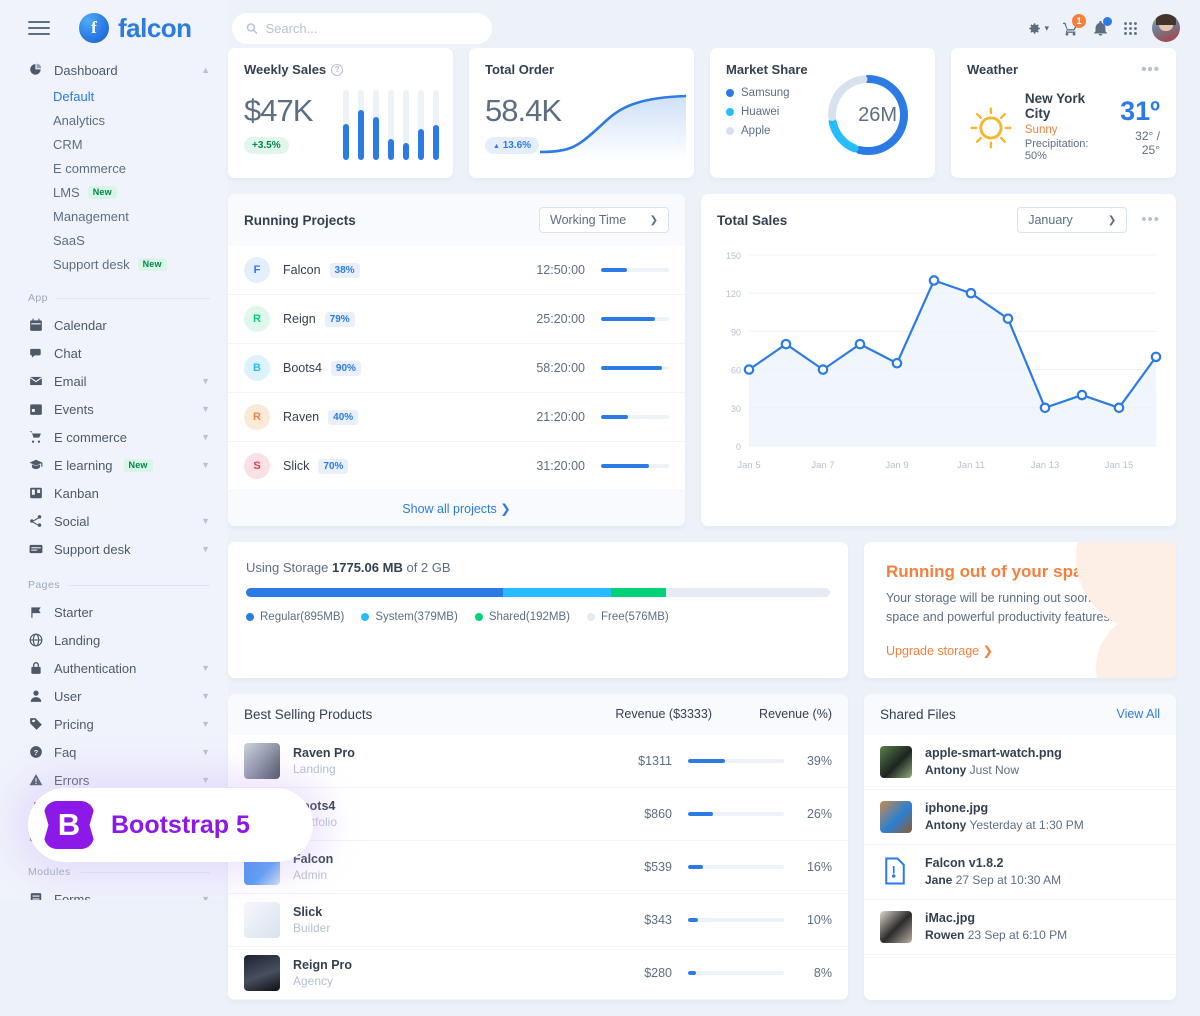  Describe the element at coordinates (114, 120) in the screenshot. I see `sidebar-subitem-analytics: Analytics` at that location.